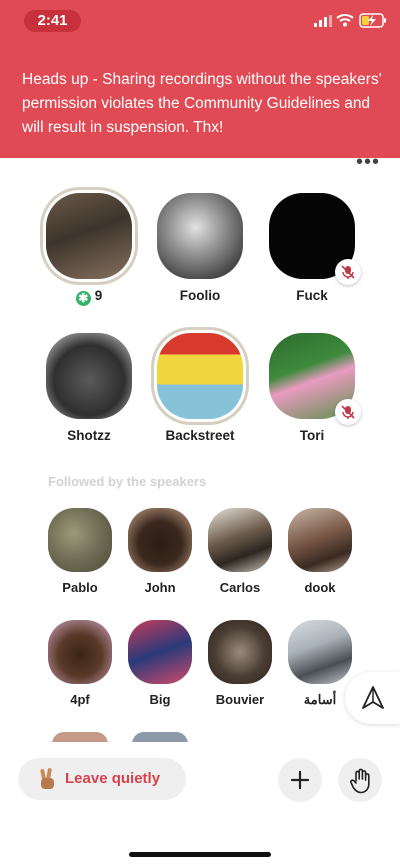 The height and width of the screenshot is (864, 400). Describe the element at coordinates (312, 435) in the screenshot. I see `speaker-name: Tori` at that location.